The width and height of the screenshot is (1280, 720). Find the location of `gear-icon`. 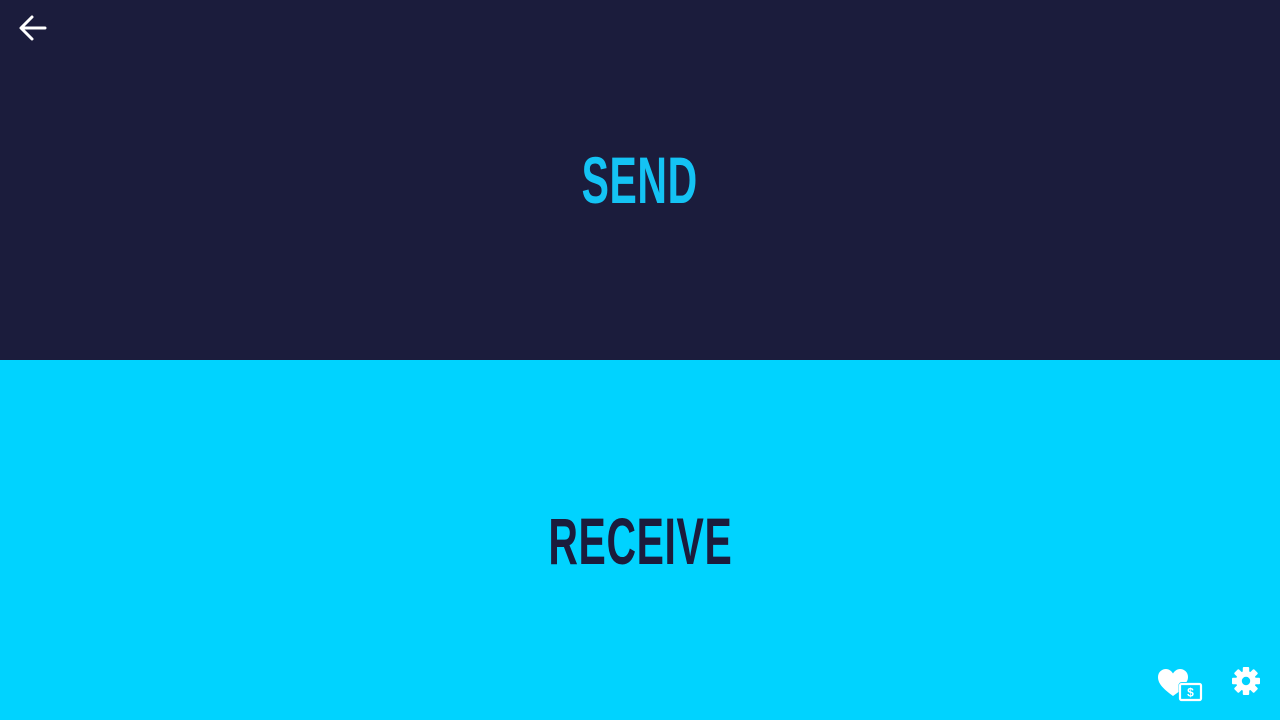

gear-icon is located at coordinates (1246, 682).